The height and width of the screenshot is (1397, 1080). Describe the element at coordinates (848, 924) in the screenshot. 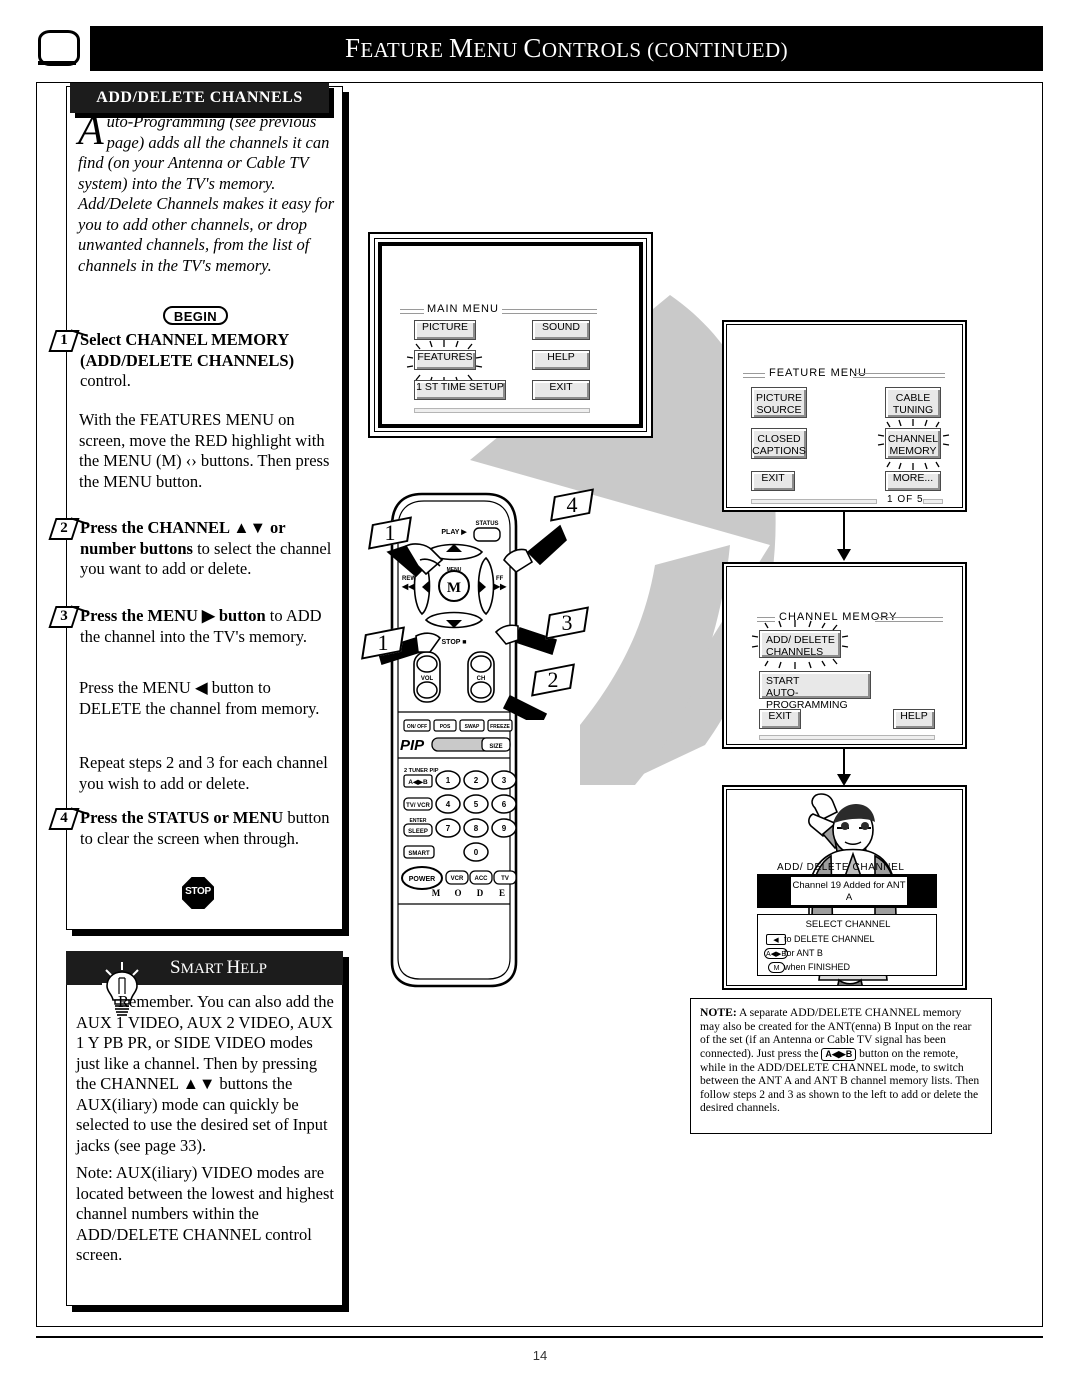

I see `guide-title: SELECT CHANNEL` at that location.